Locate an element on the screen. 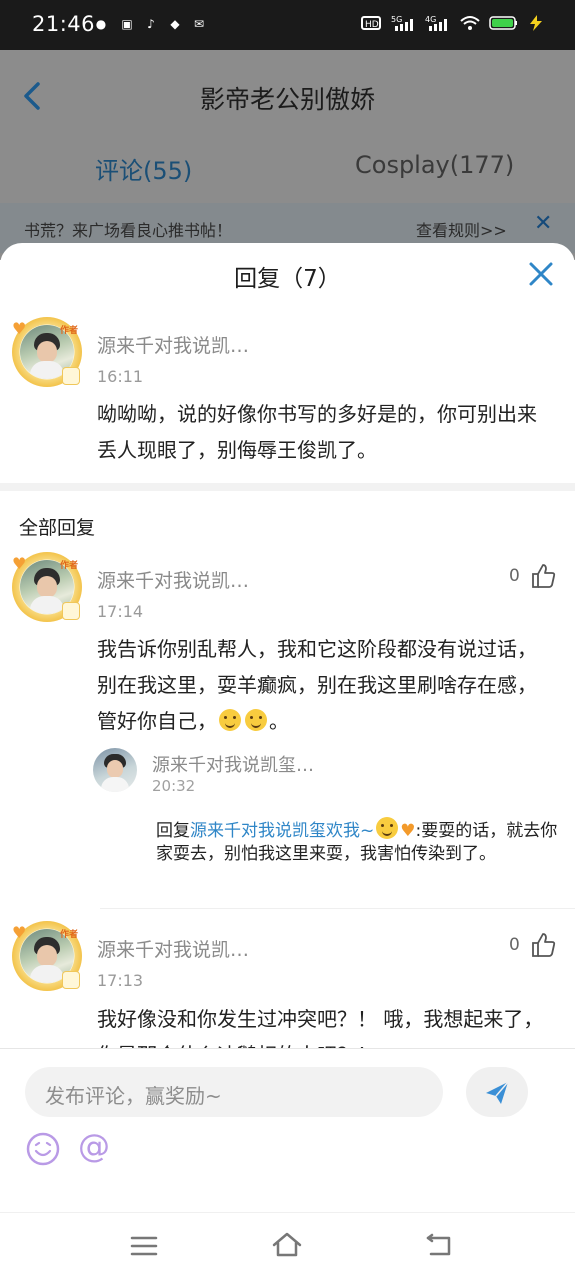 The image size is (575, 1280). reply-divider is located at coordinates (337, 908).